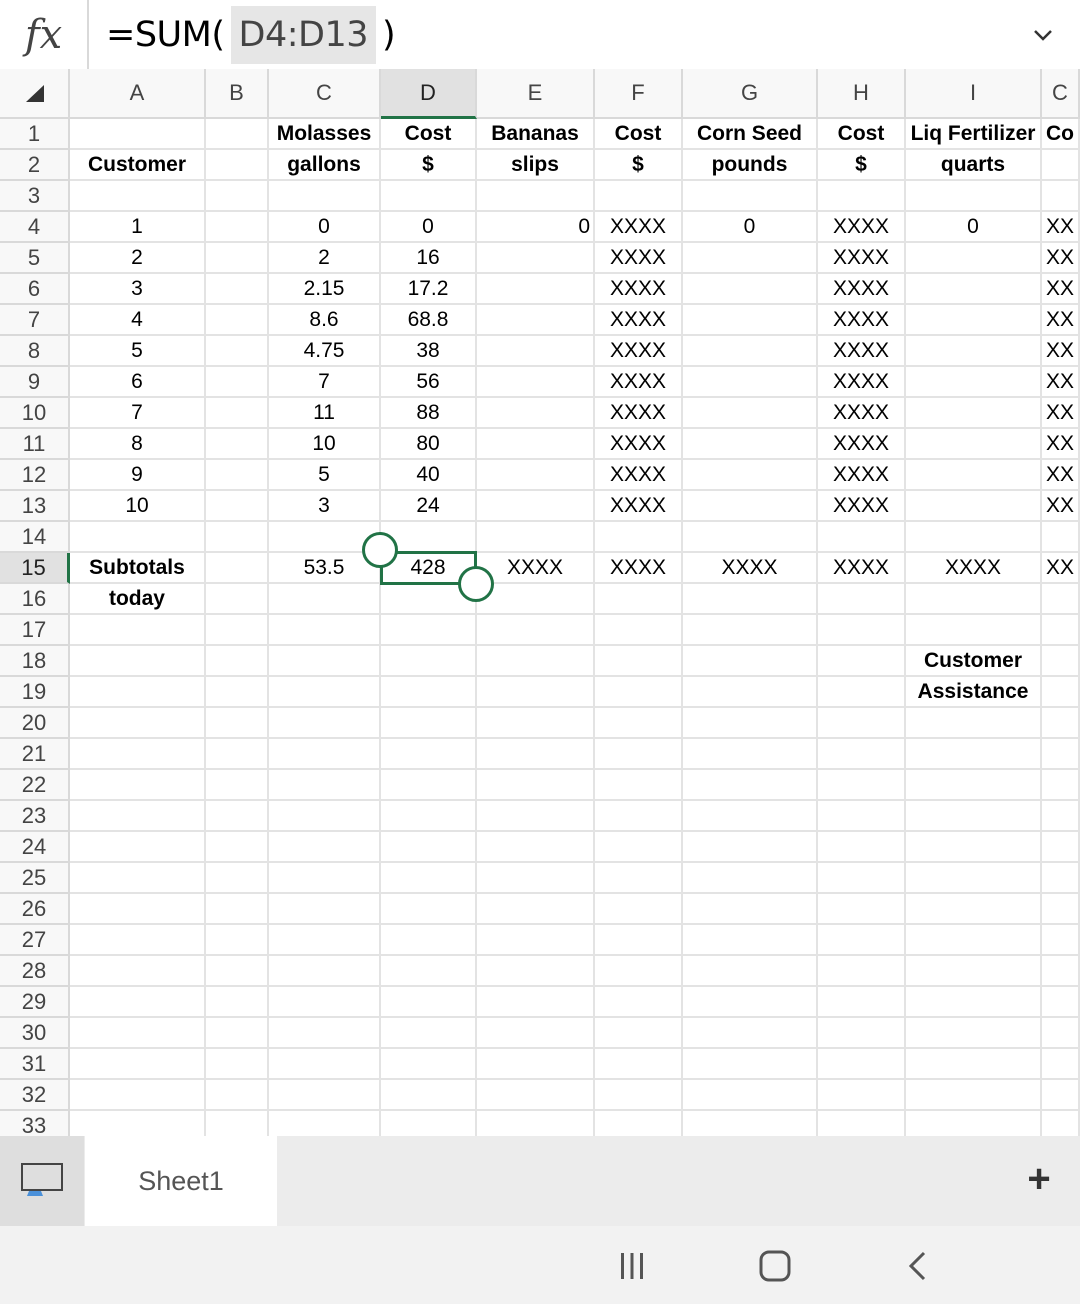 Image resolution: width=1080 pixels, height=1304 pixels. What do you see at coordinates (35, 1064) in the screenshot?
I see `row-header-31: 31` at bounding box center [35, 1064].